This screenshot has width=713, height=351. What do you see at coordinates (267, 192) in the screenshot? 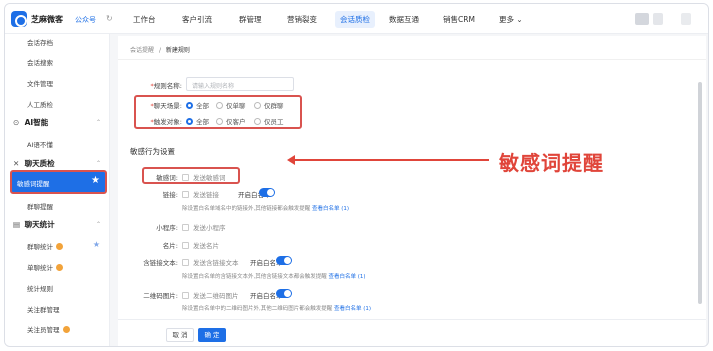
I see `link-whitelist-toggle` at bounding box center [267, 192].